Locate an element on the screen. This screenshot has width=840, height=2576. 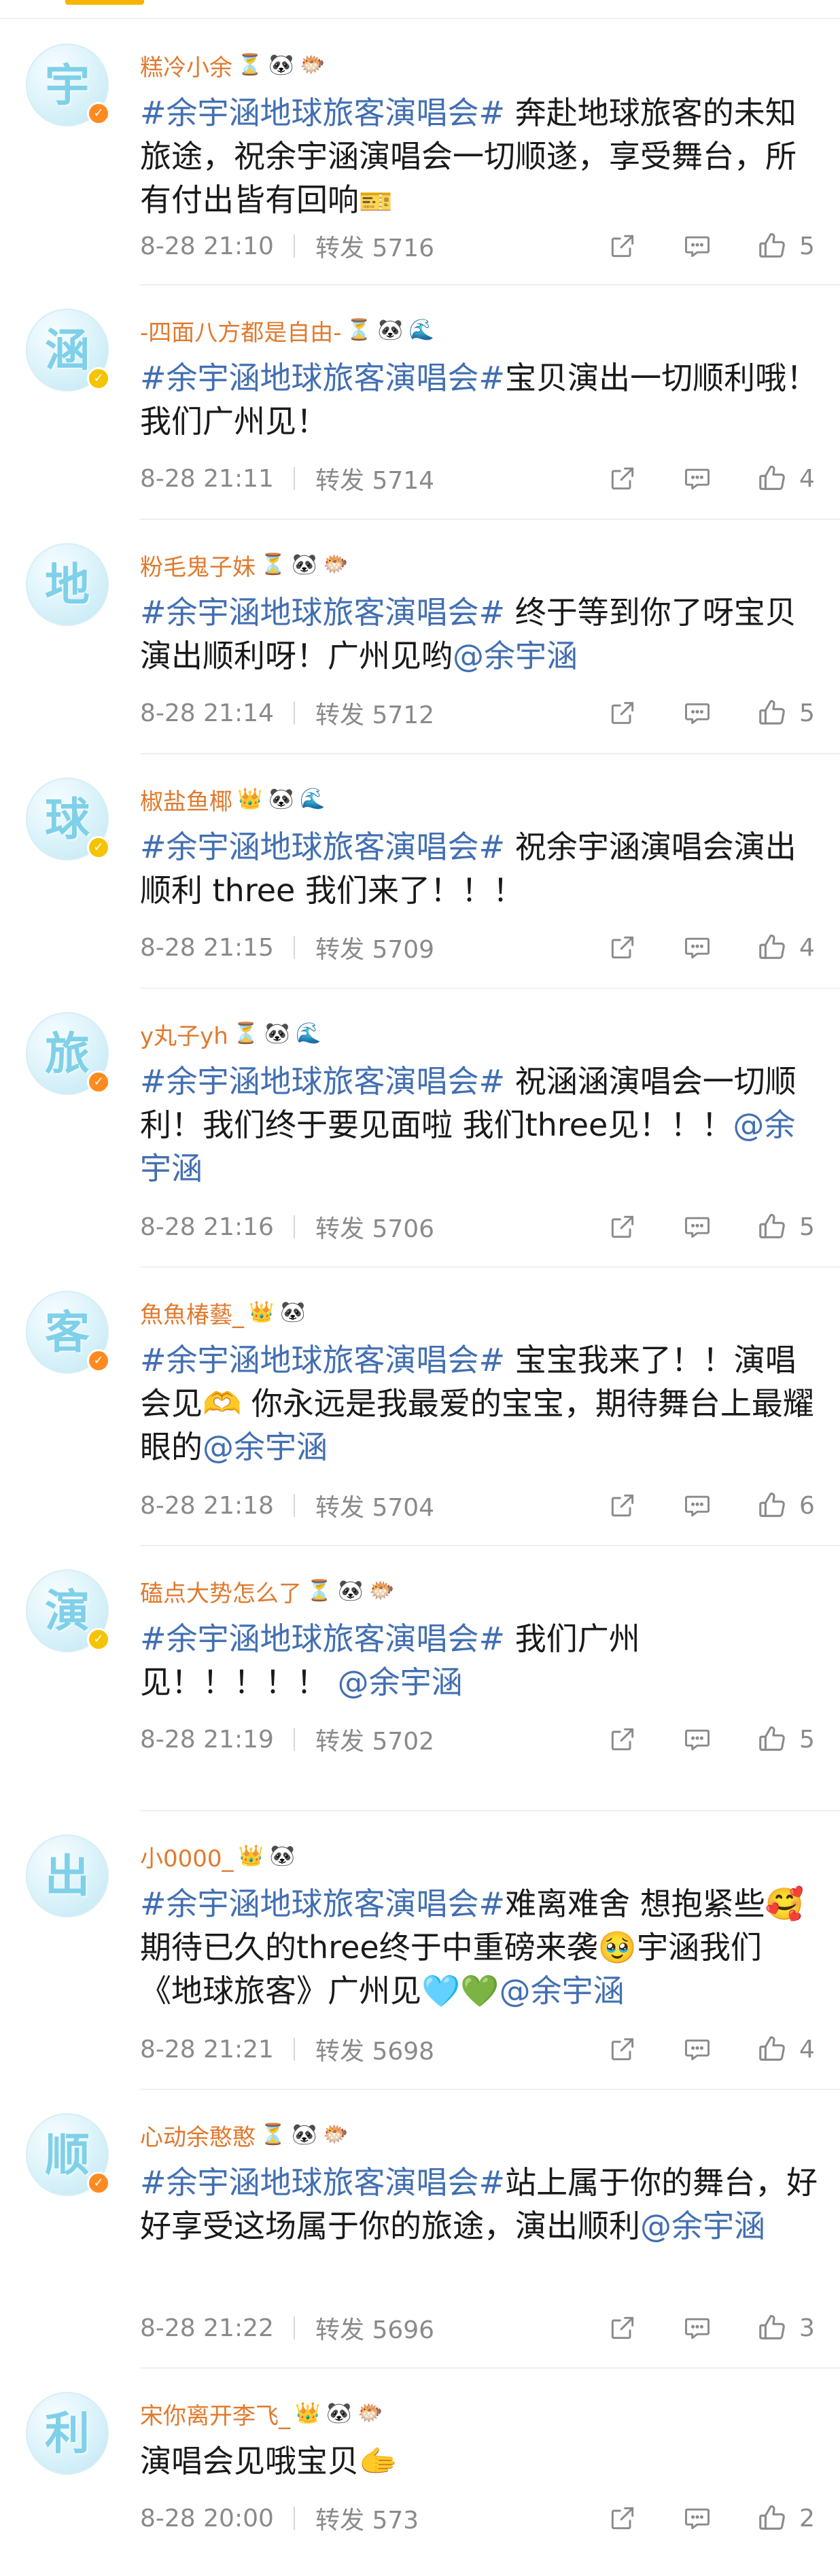
like-button: 2 is located at coordinates (788, 2518).